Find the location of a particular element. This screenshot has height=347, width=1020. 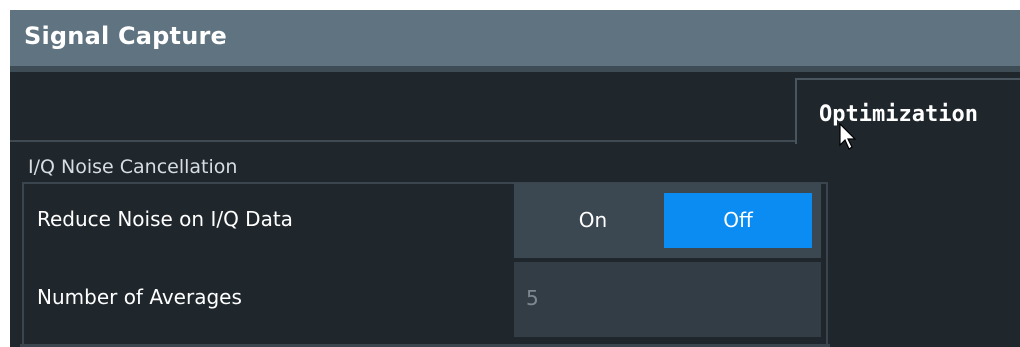

toggle-off-button: Off is located at coordinates (738, 220).